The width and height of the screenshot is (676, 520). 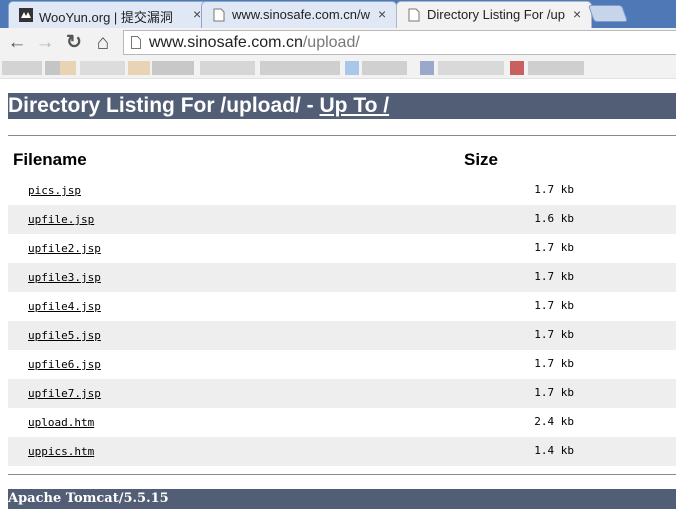 I want to click on file-link: pics.jsp, so click(x=54, y=190).